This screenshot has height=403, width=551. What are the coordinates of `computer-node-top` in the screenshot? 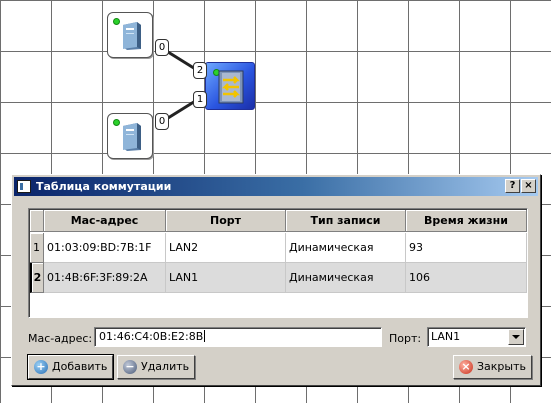 It's located at (130, 35).